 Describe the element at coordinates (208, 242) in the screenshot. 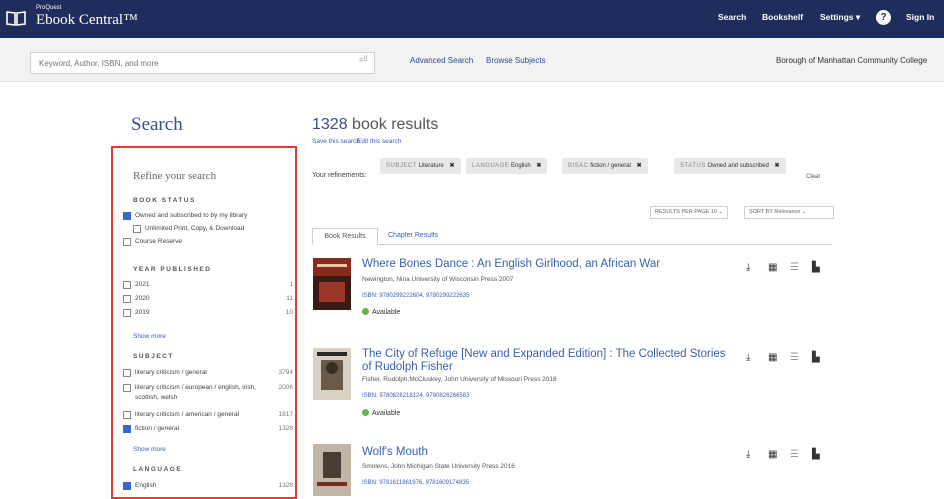

I see `facet-course-reserve: Course Reserve` at that location.